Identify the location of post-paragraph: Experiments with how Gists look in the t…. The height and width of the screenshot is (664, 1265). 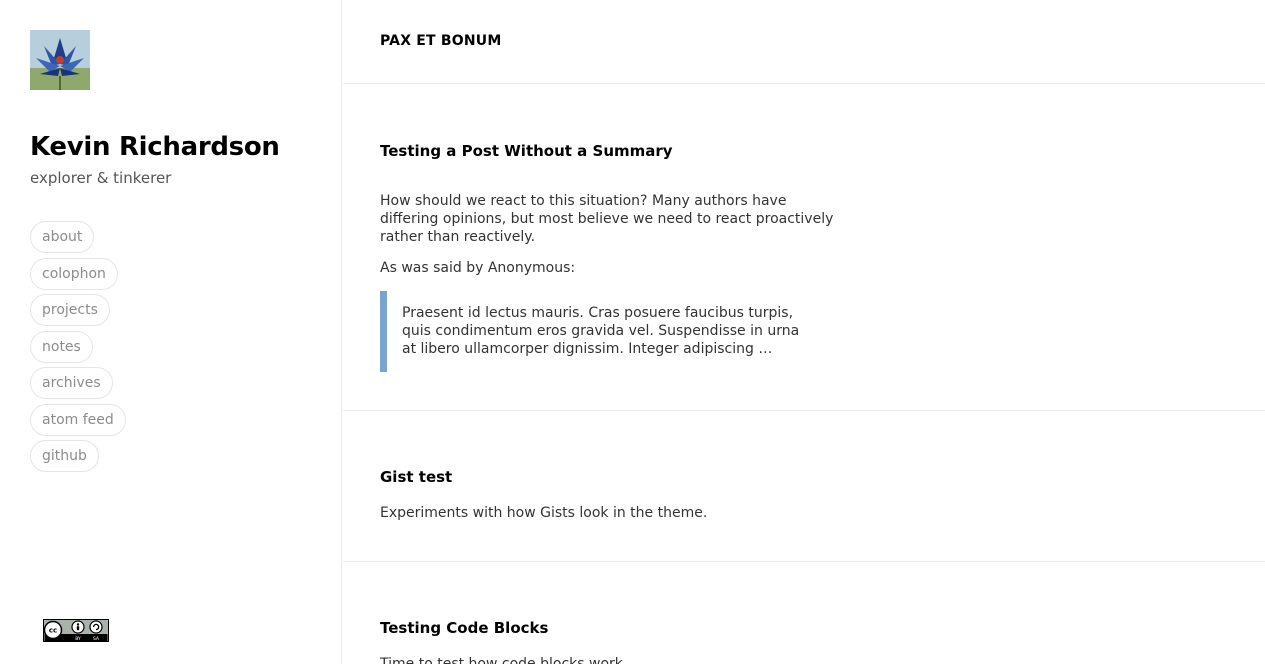
(544, 513).